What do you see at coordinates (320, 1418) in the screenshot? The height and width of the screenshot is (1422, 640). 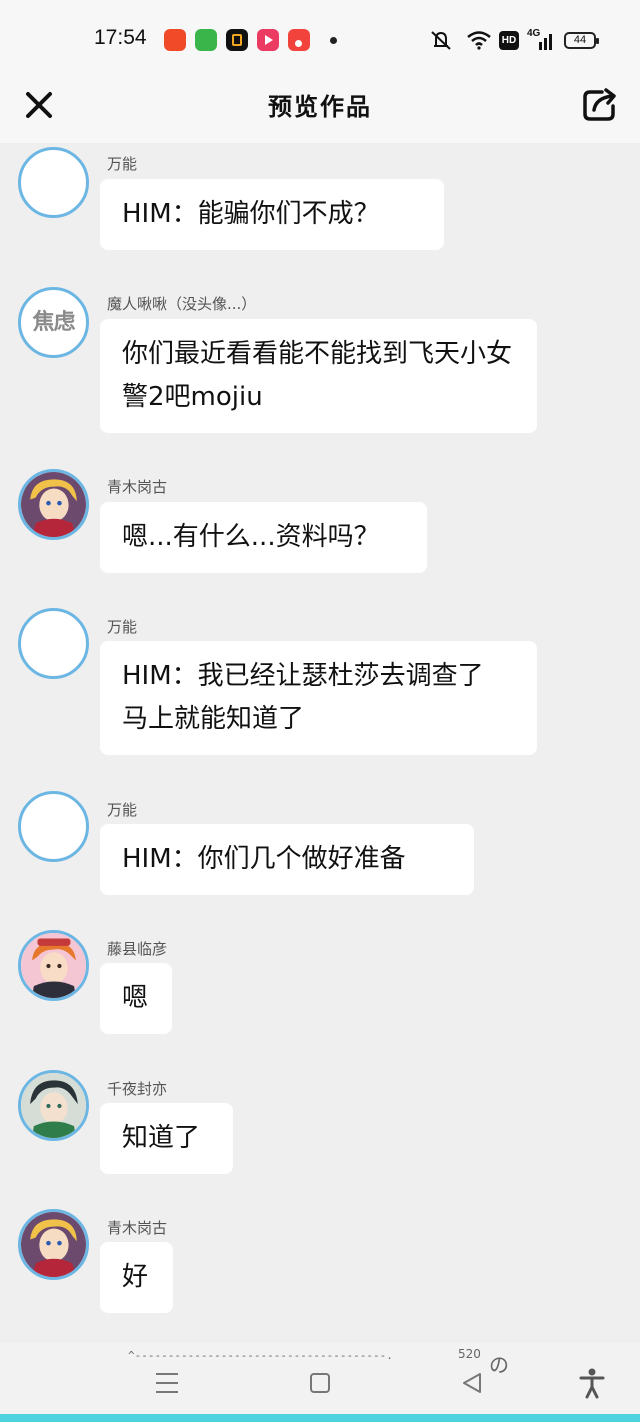 I see `bottom-accent-strip` at bounding box center [320, 1418].